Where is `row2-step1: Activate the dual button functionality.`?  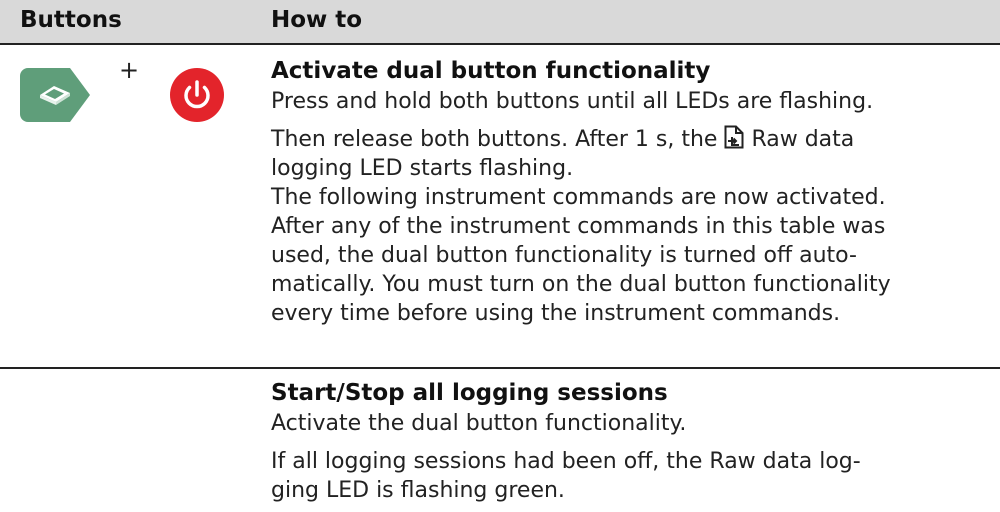 row2-step1: Activate the dual button functionality. is located at coordinates (479, 423).